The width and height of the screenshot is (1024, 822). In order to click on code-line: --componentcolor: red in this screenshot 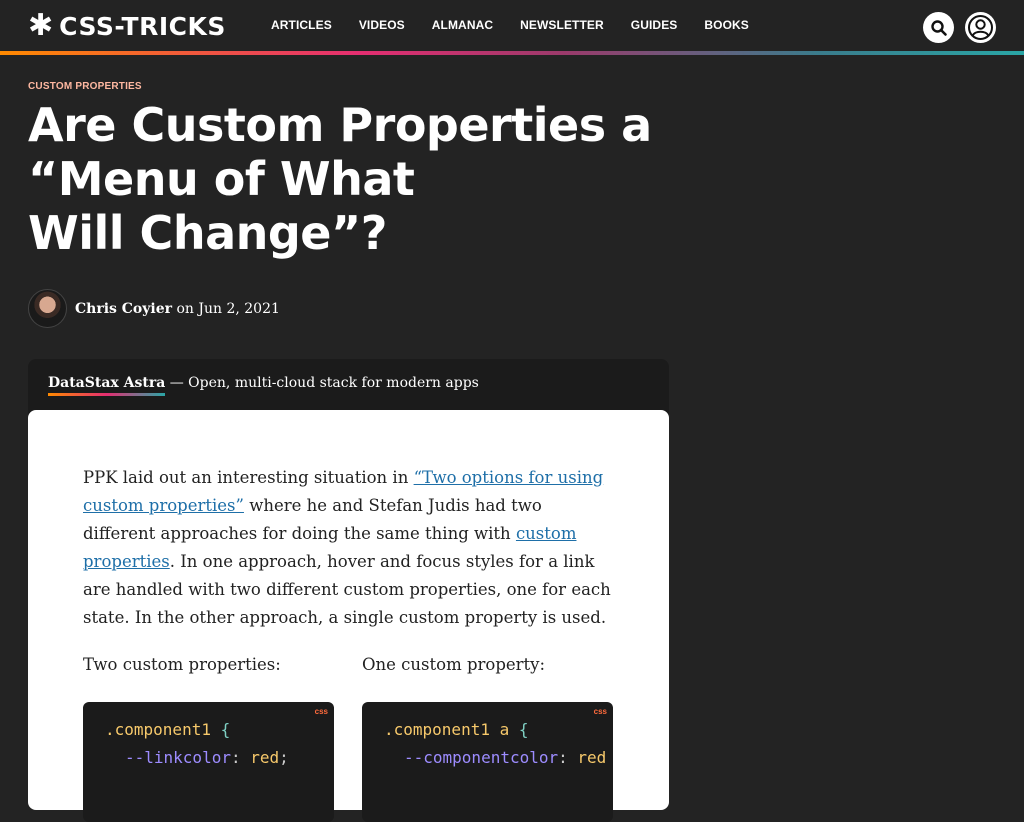, I will do `click(505, 757)`.